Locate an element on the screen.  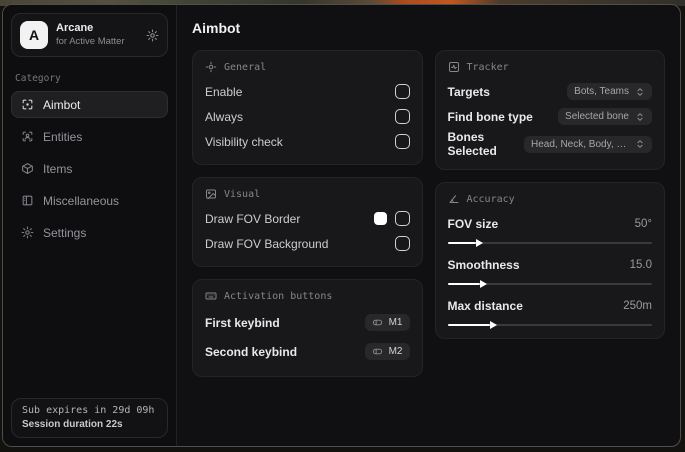
setting-label: Visibility check is located at coordinates (244, 141).